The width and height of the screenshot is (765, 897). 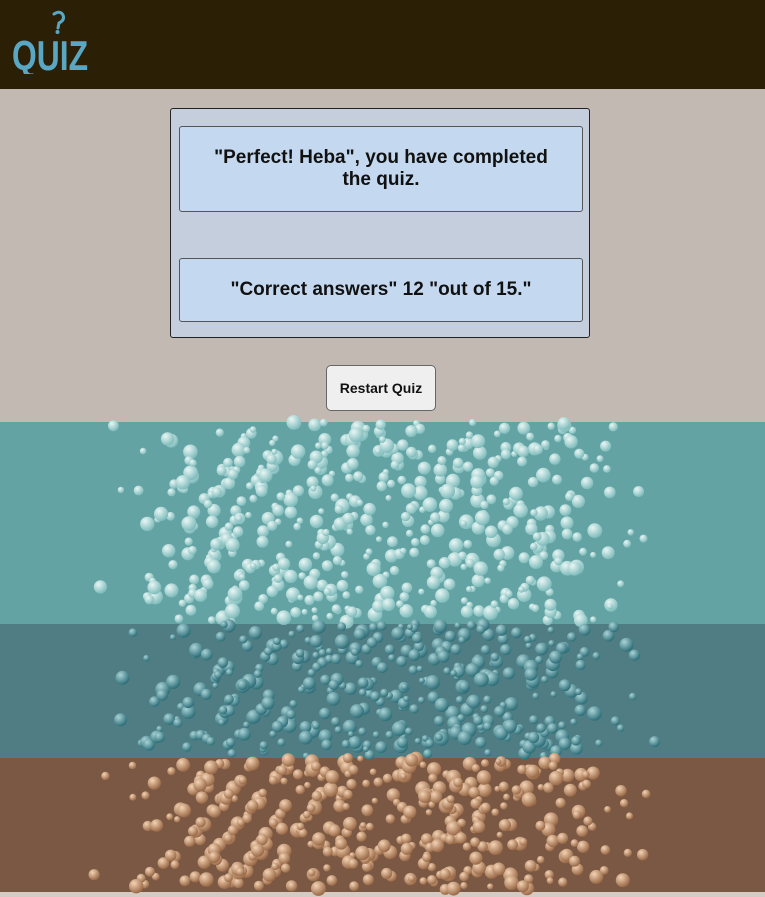 I want to click on background-band-brown, so click(x=382, y=825).